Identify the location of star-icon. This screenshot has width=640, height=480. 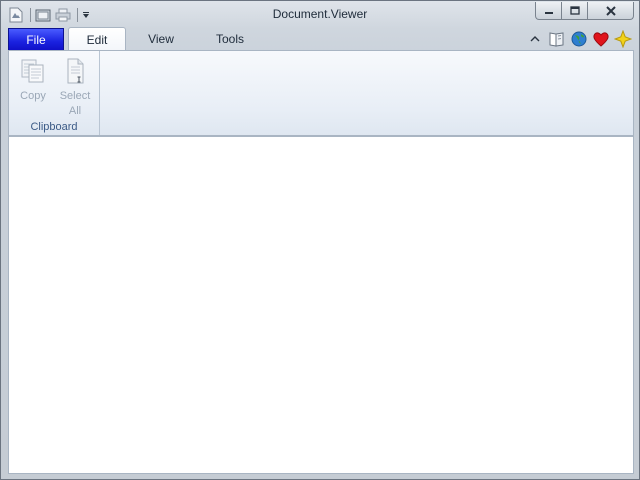
(623, 39).